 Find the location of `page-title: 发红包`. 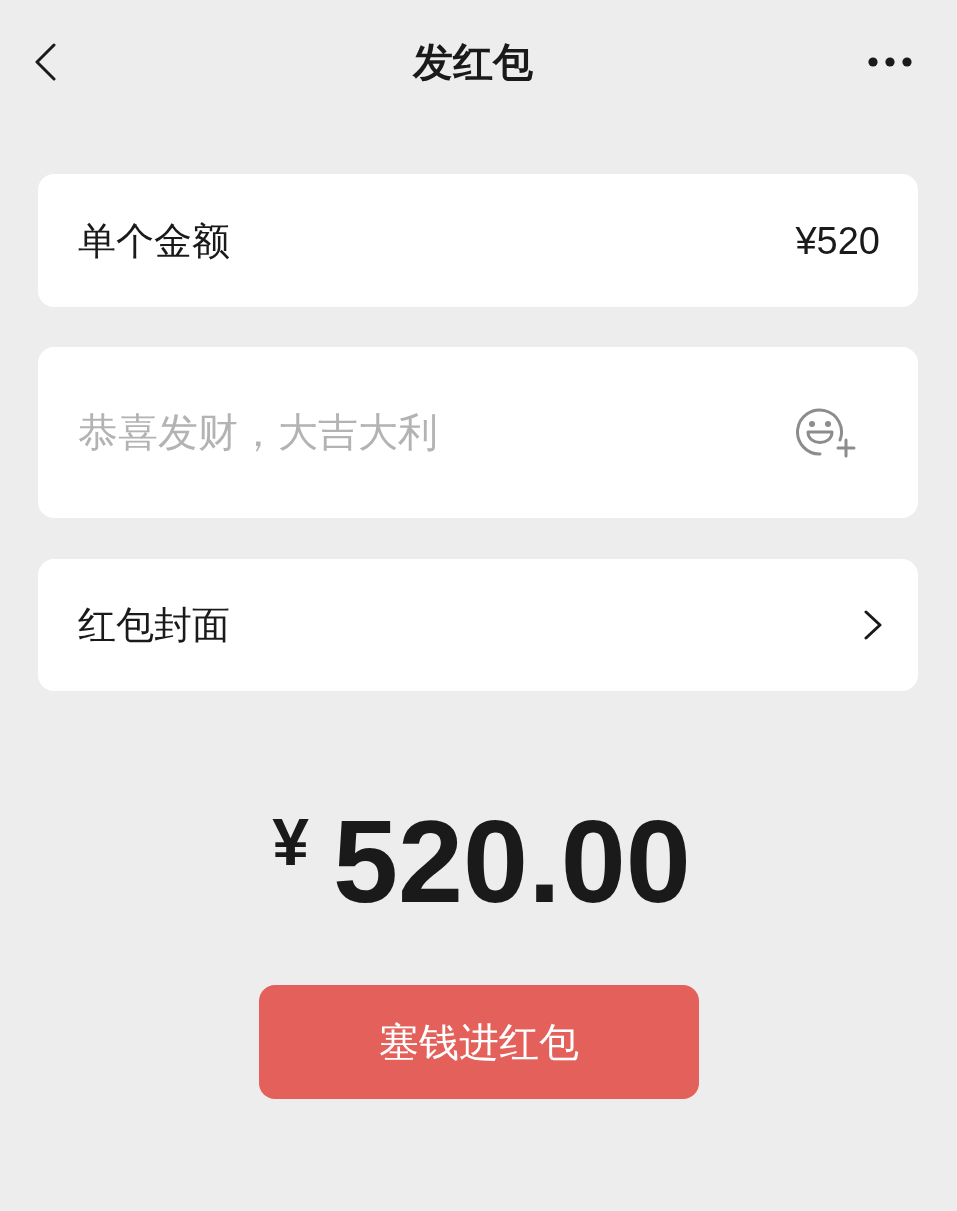

page-title: 发红包 is located at coordinates (473, 62).